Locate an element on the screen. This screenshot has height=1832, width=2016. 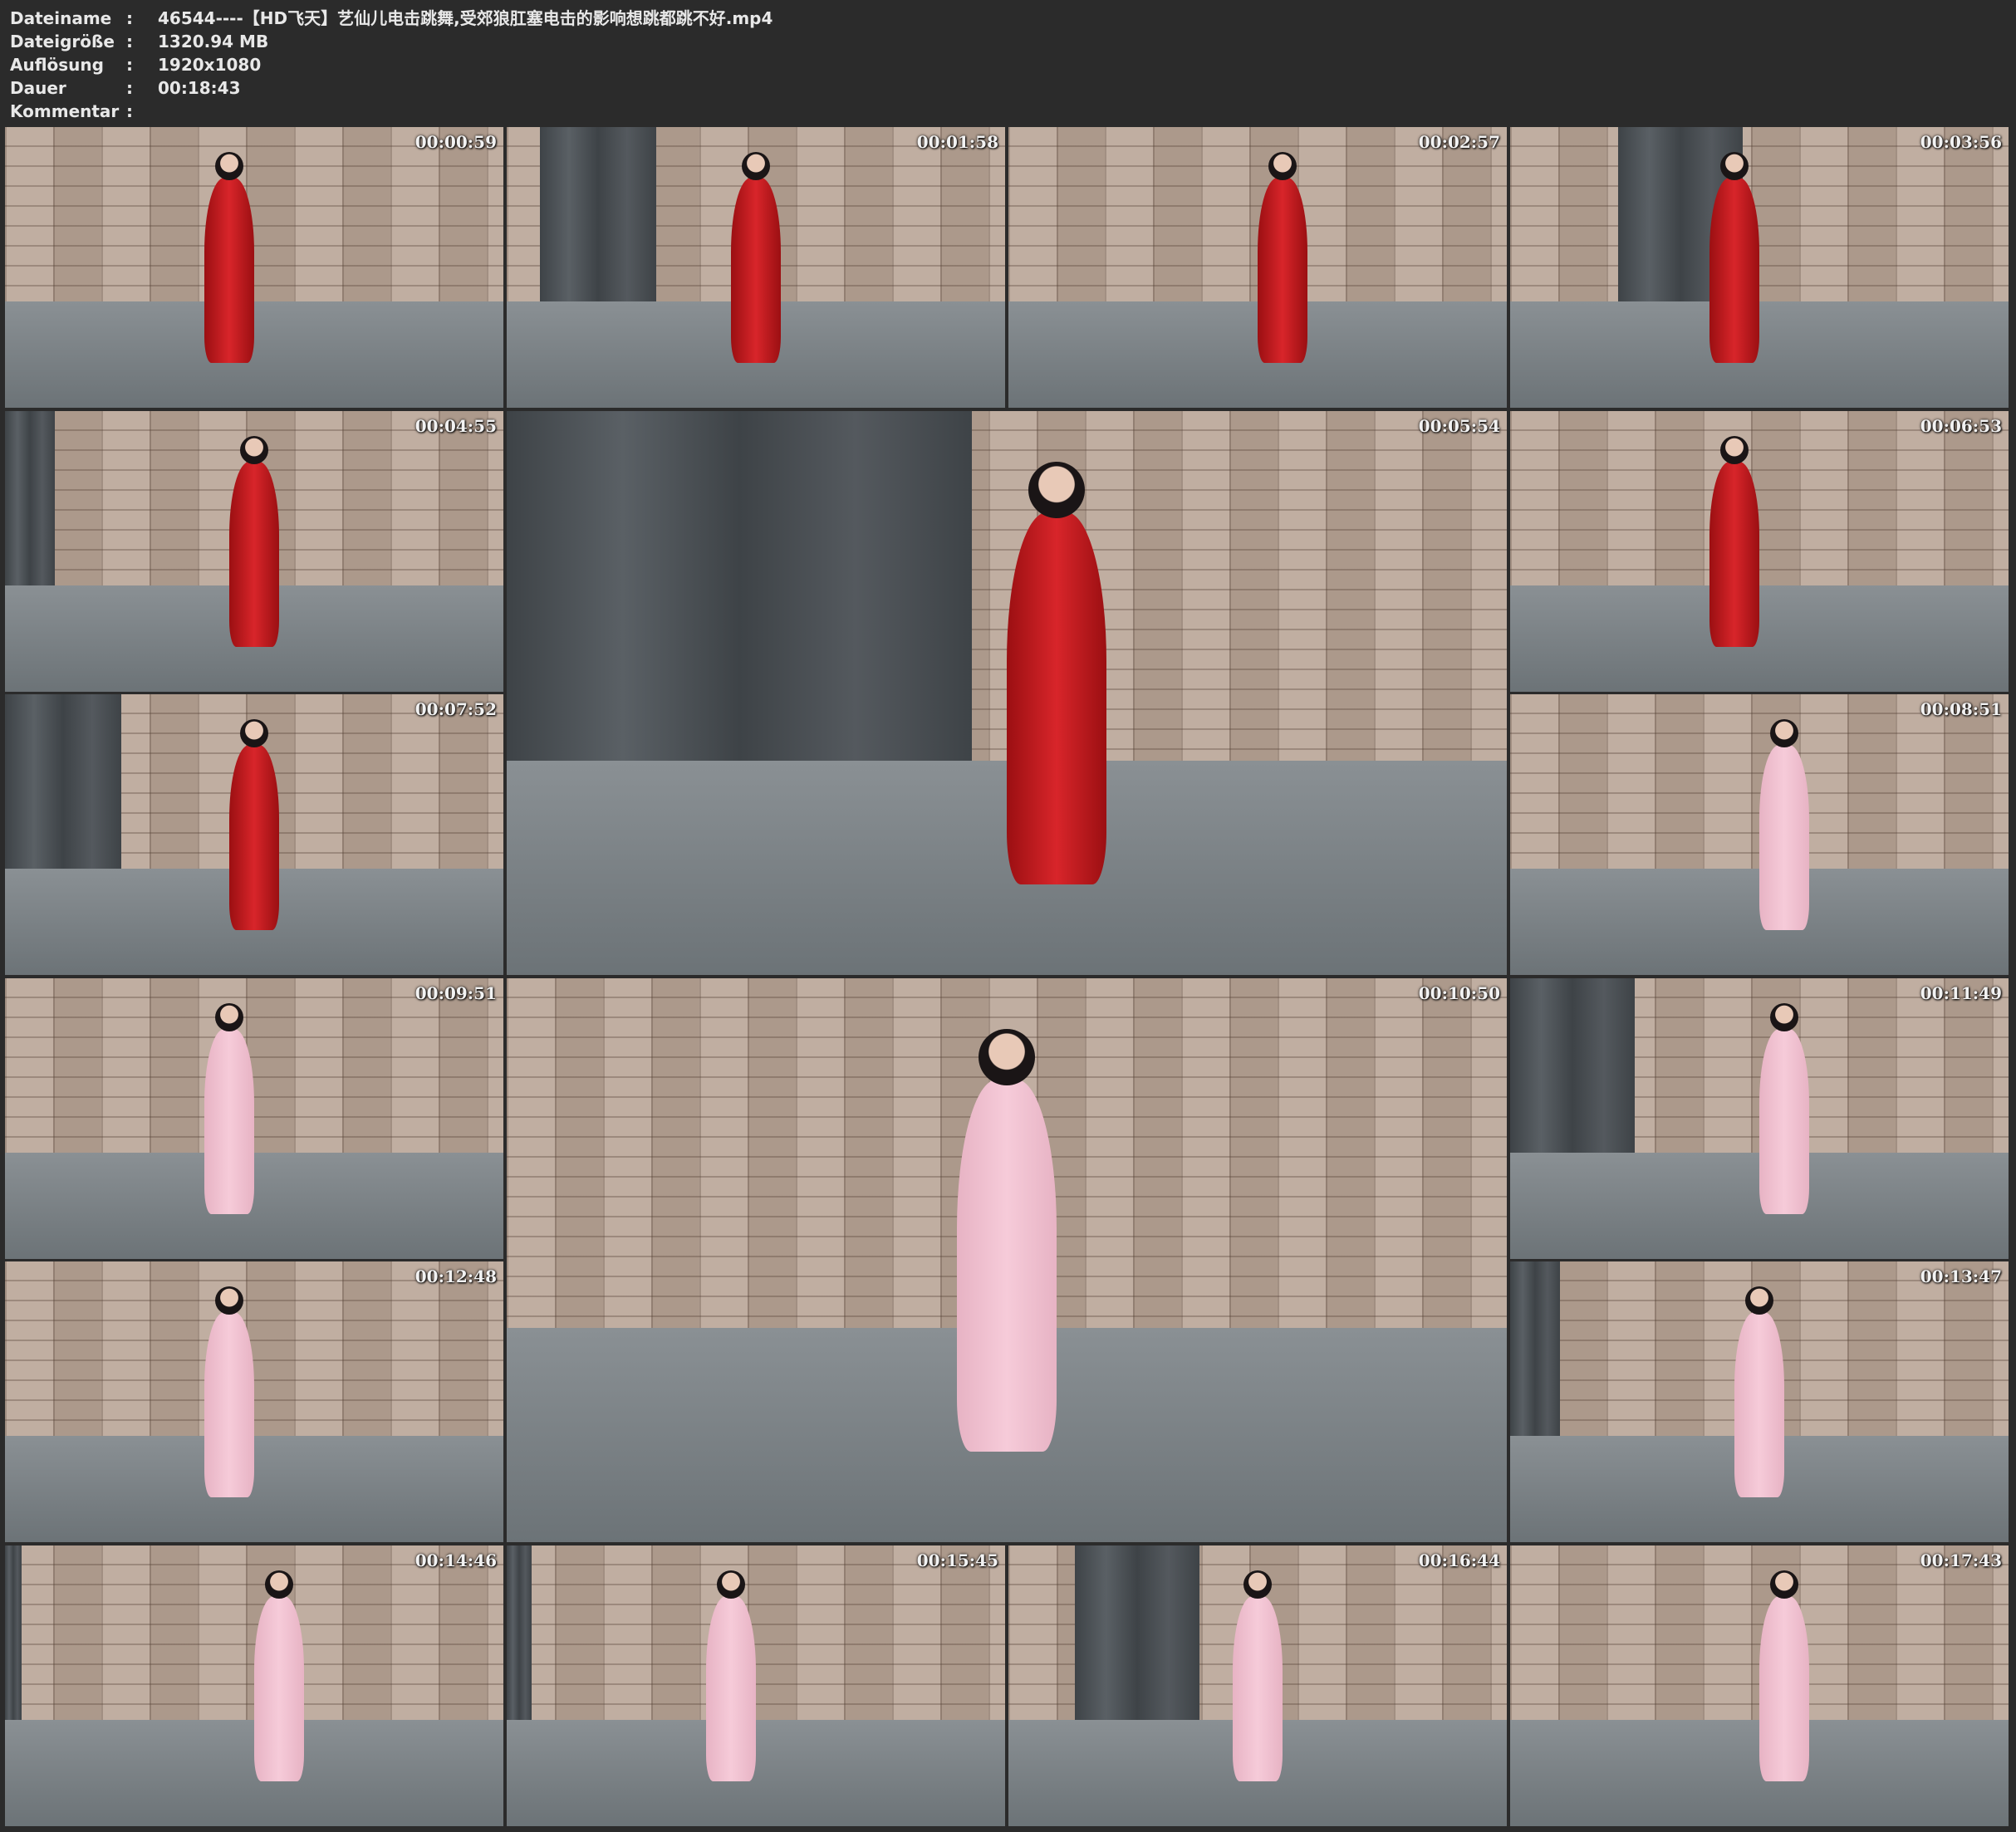
video-thumbnail: 00:11:49 is located at coordinates (1759, 1118).